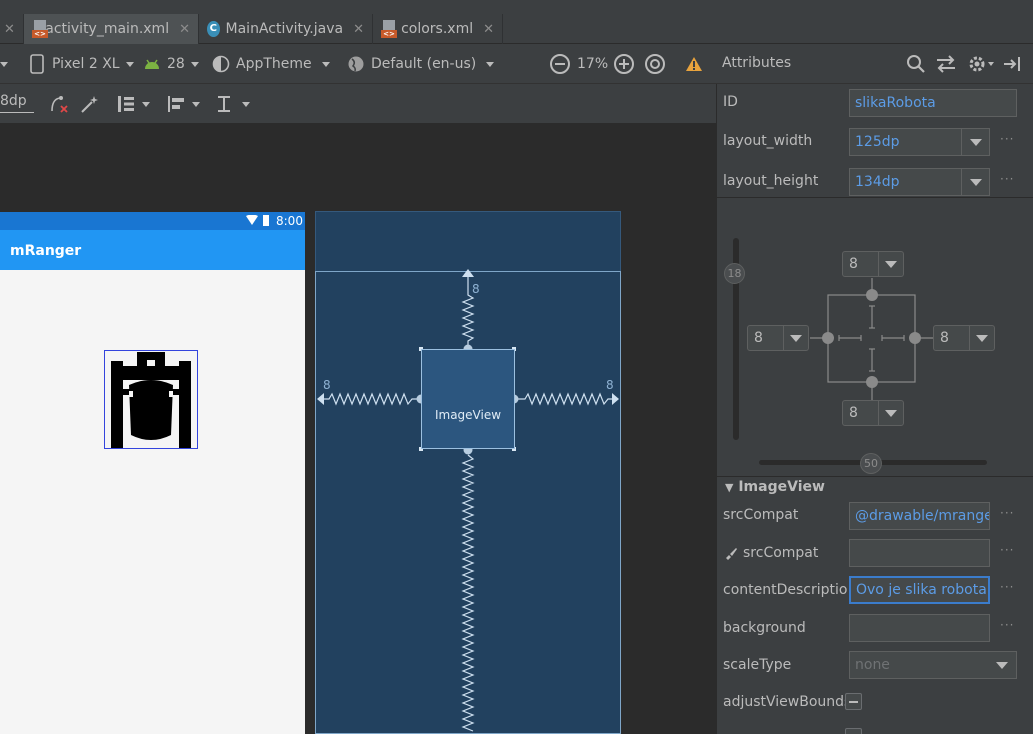  I want to click on clear-constraints-icon, so click(59, 104).